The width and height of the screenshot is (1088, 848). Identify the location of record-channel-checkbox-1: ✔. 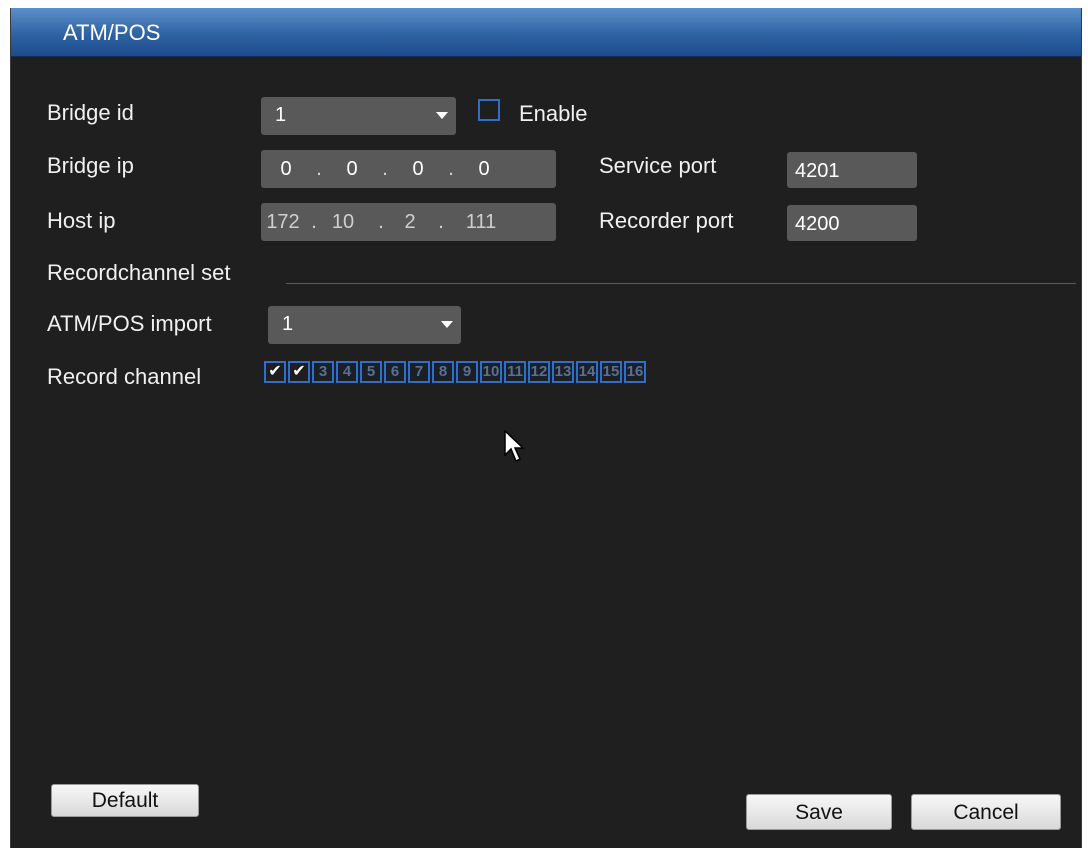
(275, 372).